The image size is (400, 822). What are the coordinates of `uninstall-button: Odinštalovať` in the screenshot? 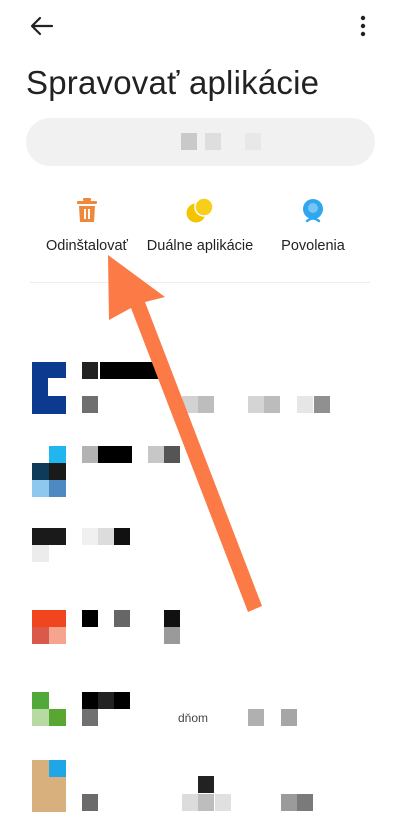 It's located at (87, 241).